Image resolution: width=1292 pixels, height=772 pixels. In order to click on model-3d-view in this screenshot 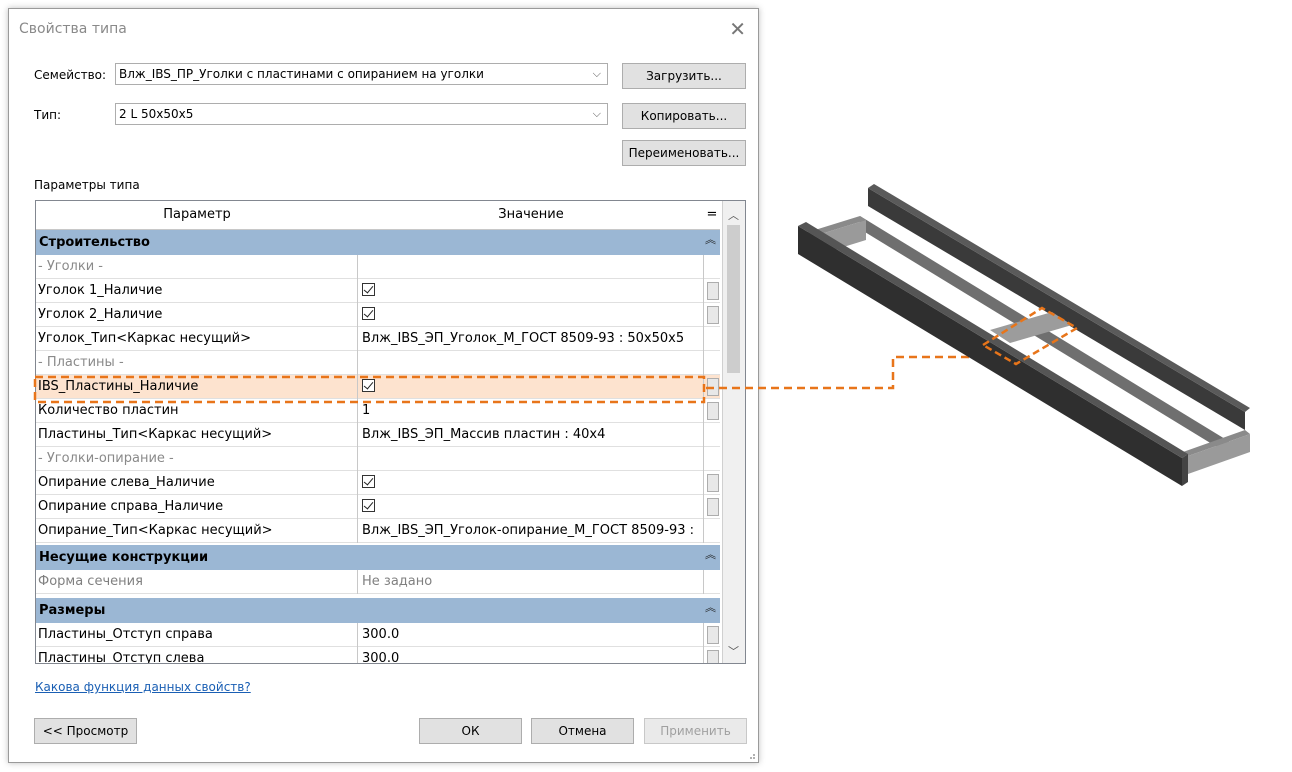, I will do `click(1024, 335)`.